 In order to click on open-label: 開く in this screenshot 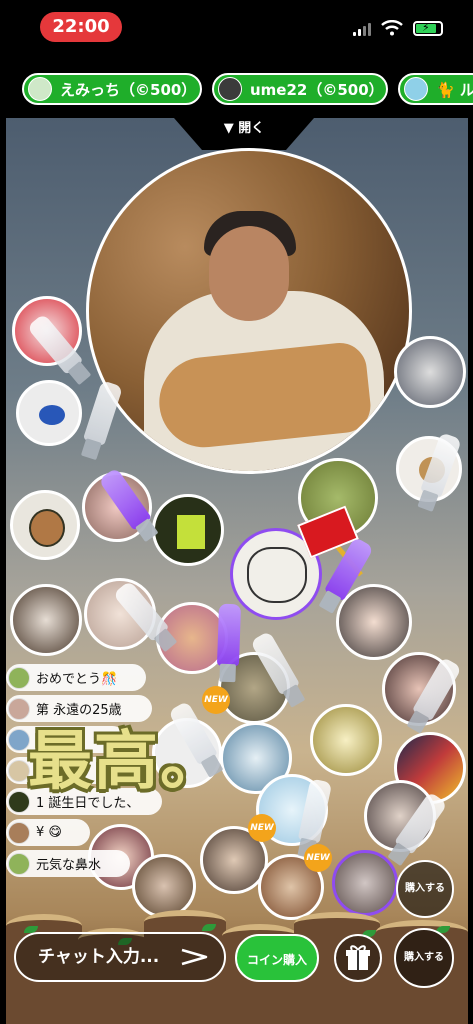, I will do `click(251, 128)`.